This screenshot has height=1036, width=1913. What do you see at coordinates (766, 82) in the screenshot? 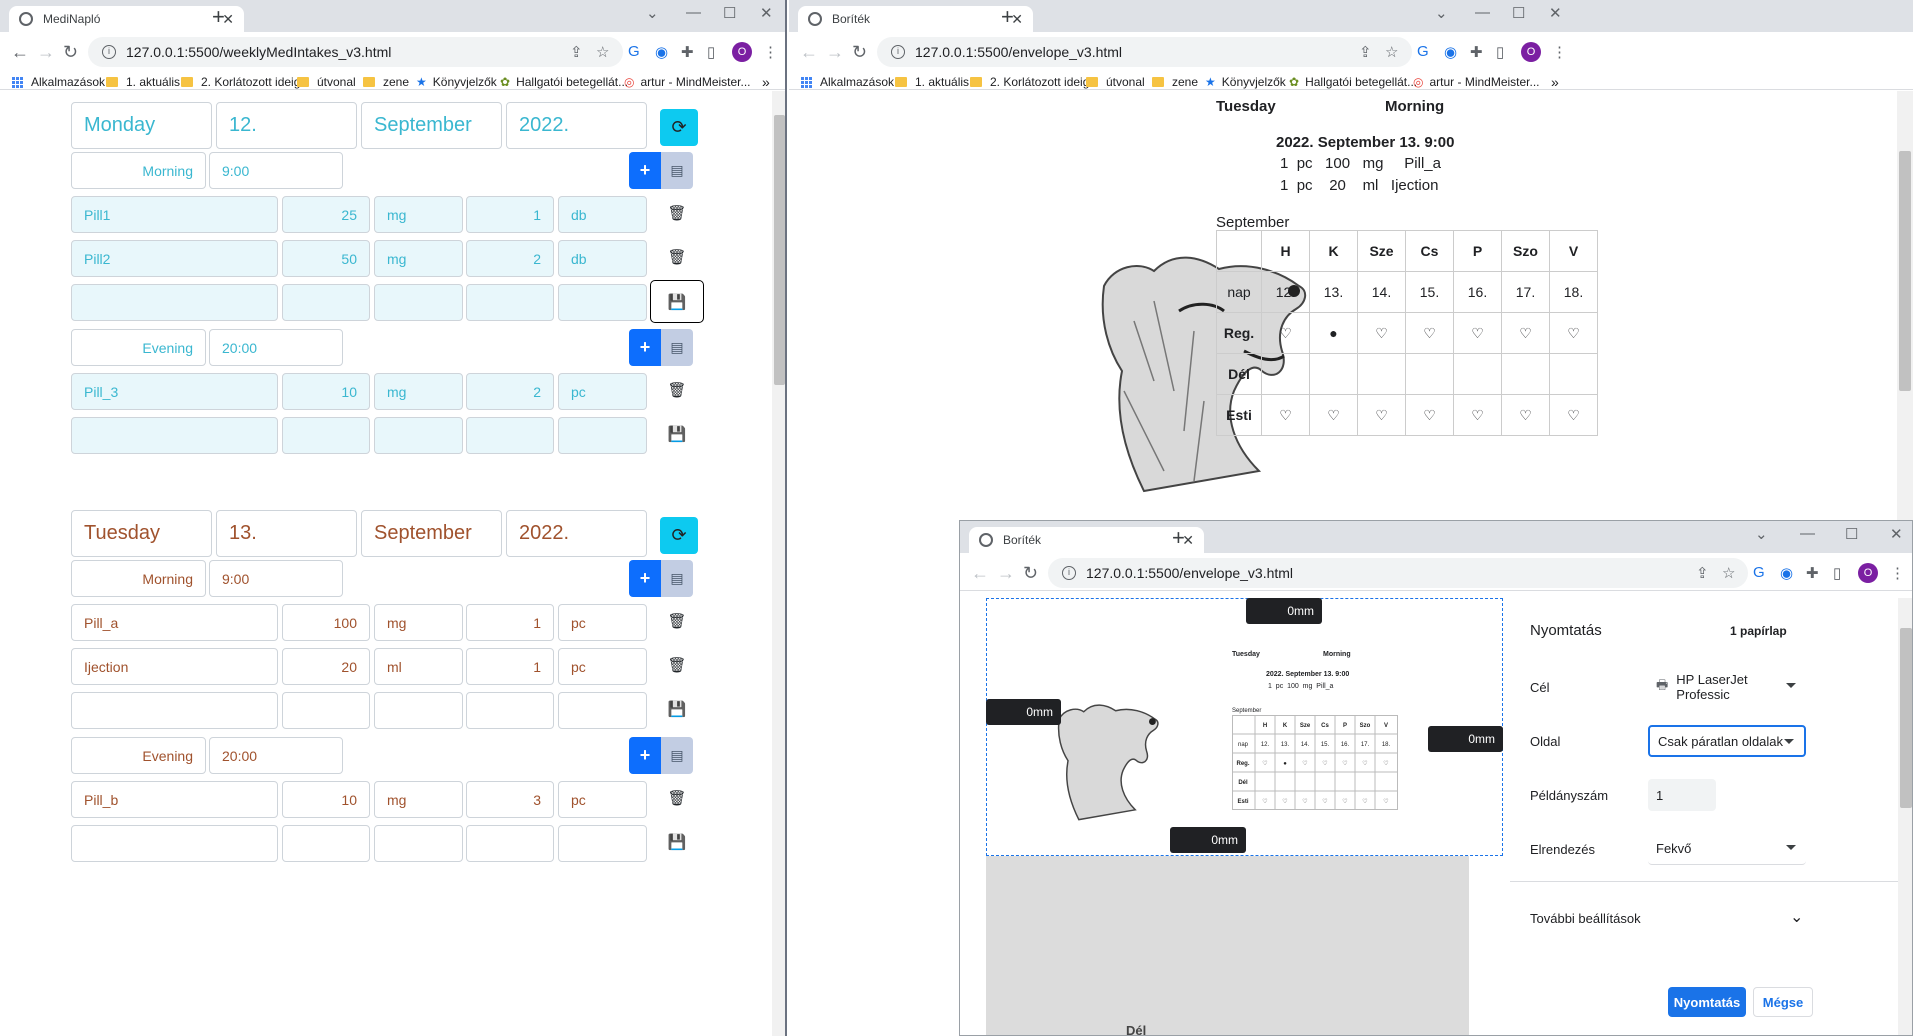
I see `more-bookmarks-icon: »` at bounding box center [766, 82].